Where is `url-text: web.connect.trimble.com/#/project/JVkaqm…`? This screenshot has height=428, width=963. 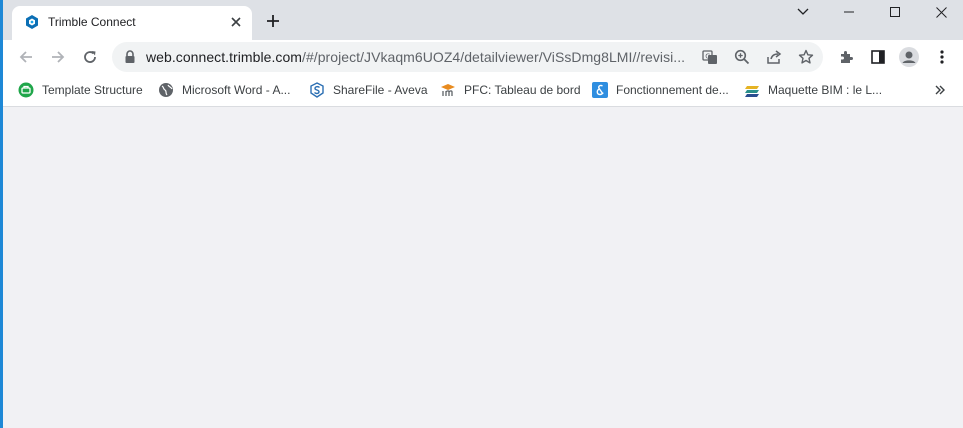
url-text: web.connect.trimble.com/#/project/JVkaqm… is located at coordinates (415, 57).